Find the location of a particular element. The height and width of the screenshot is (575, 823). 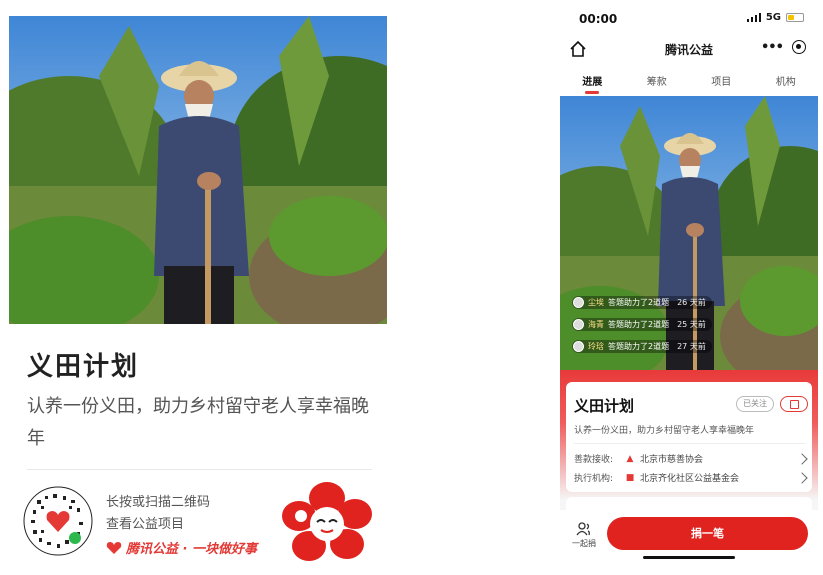

project-subtitle: 认养一份义田，助力乡村留守老人享幸福晚年 is located at coordinates (664, 431).